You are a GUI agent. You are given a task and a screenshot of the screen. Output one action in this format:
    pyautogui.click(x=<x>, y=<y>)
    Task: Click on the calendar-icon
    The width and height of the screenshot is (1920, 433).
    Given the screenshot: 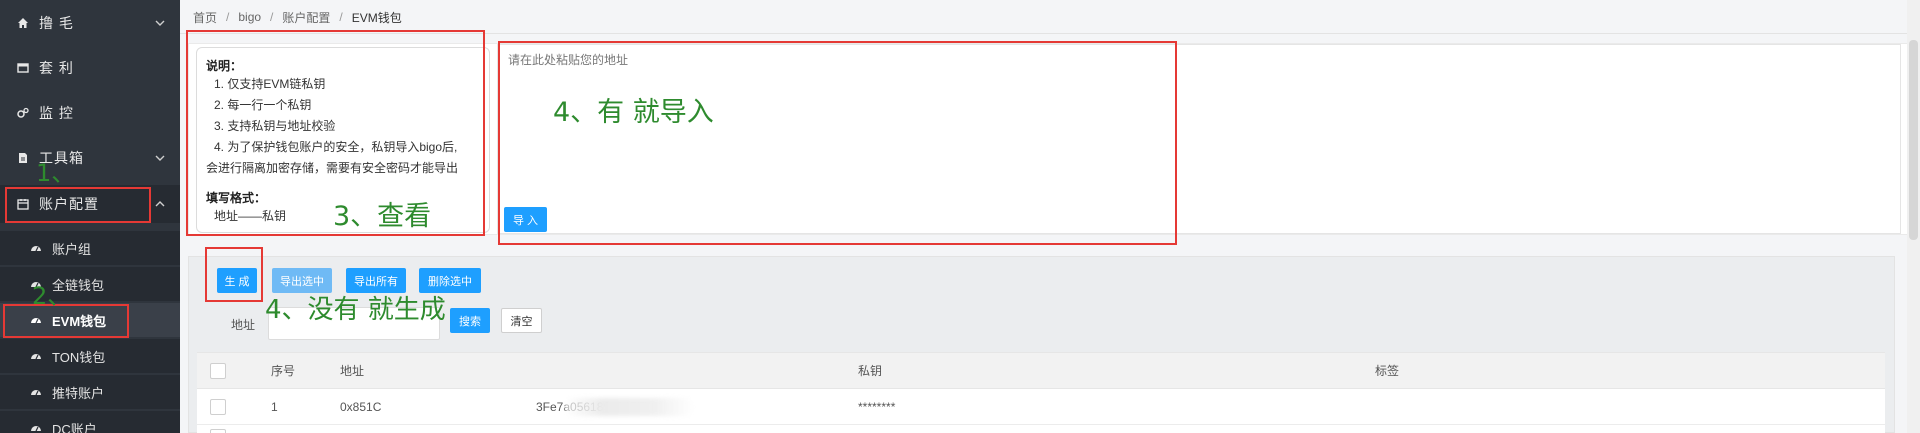 What is the action you would take?
    pyautogui.click(x=23, y=204)
    